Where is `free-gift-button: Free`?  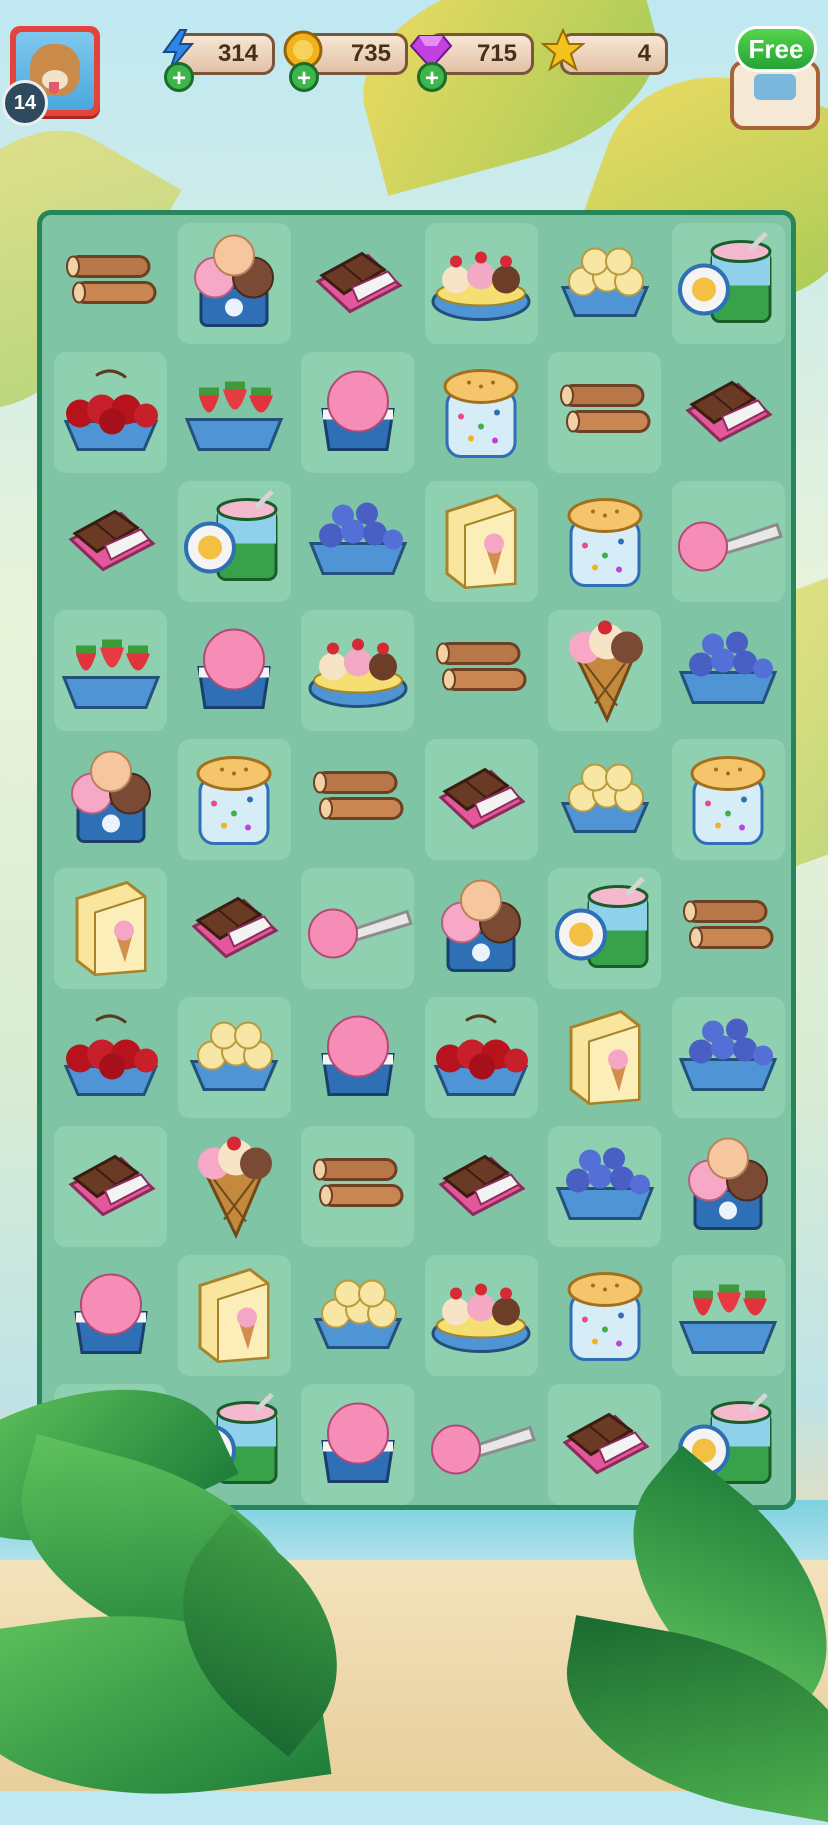
free-gift-button: Free is located at coordinates (776, 49).